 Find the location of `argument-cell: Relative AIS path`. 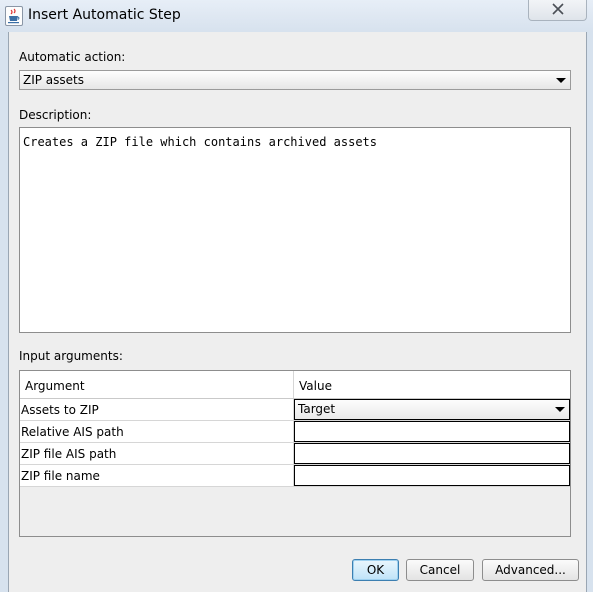

argument-cell: Relative AIS path is located at coordinates (72, 432).